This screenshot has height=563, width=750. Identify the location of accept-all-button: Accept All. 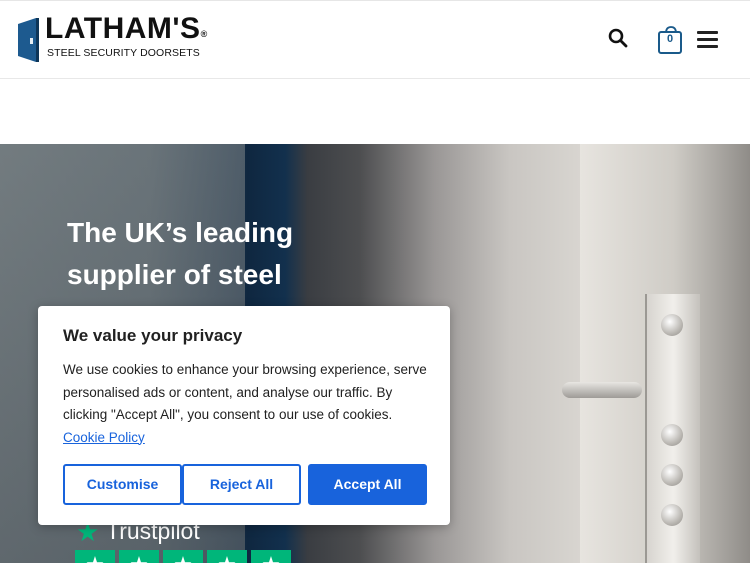
(367, 484).